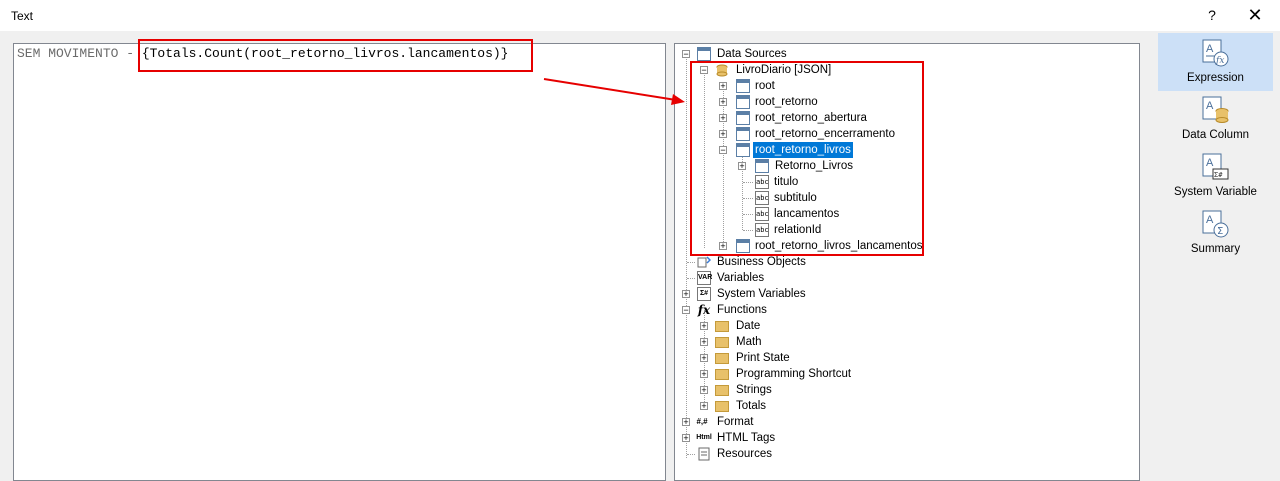 The height and width of the screenshot is (481, 1280). I want to click on tree-label: relationId, so click(798, 230).